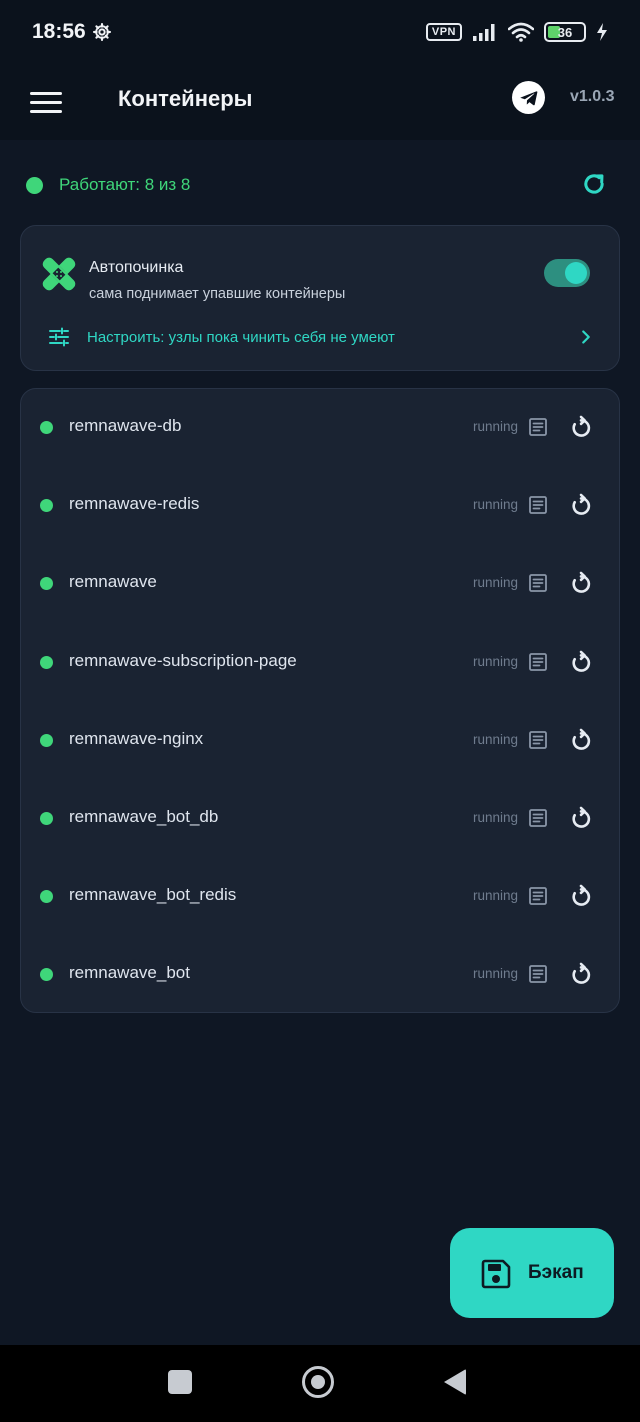  What do you see at coordinates (455, 1382) in the screenshot?
I see `back-button` at bounding box center [455, 1382].